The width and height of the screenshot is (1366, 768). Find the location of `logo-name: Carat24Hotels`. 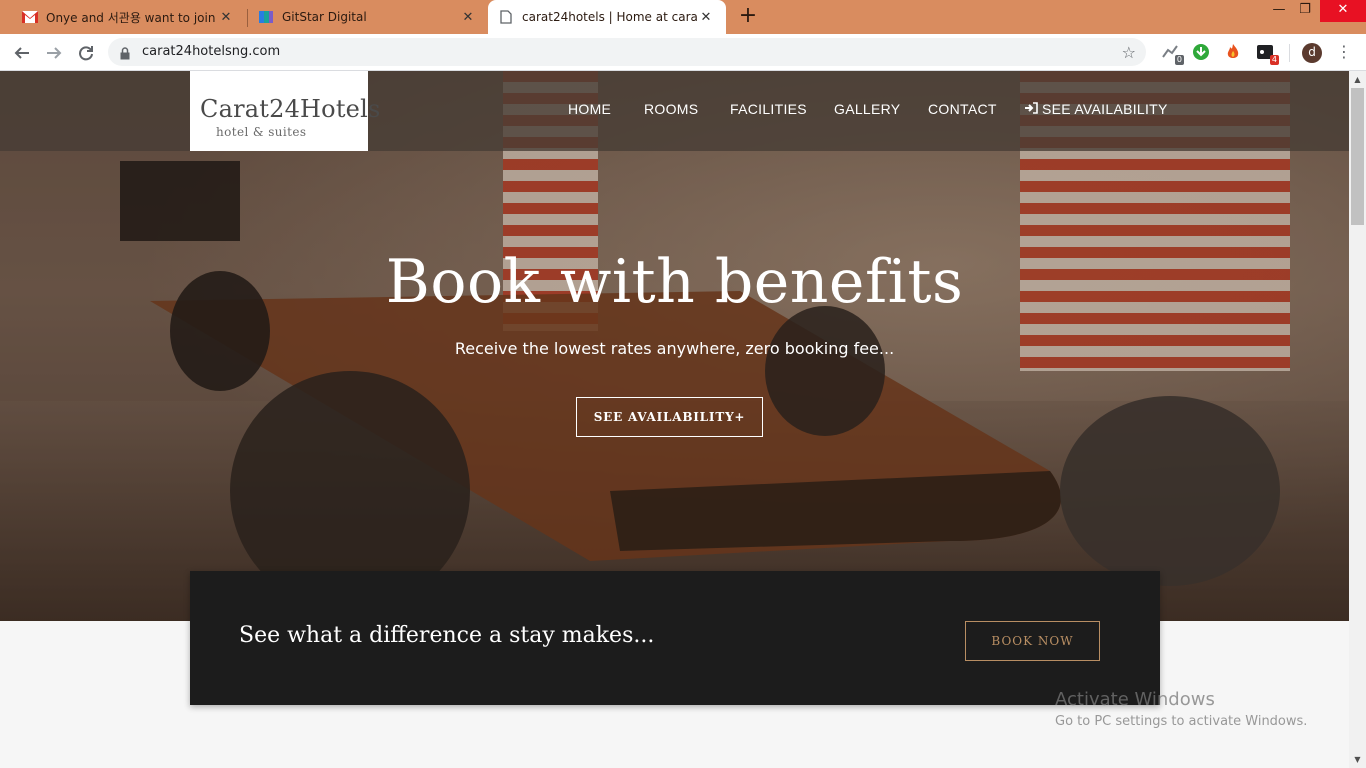

logo-name: Carat24Hotels is located at coordinates (290, 109).